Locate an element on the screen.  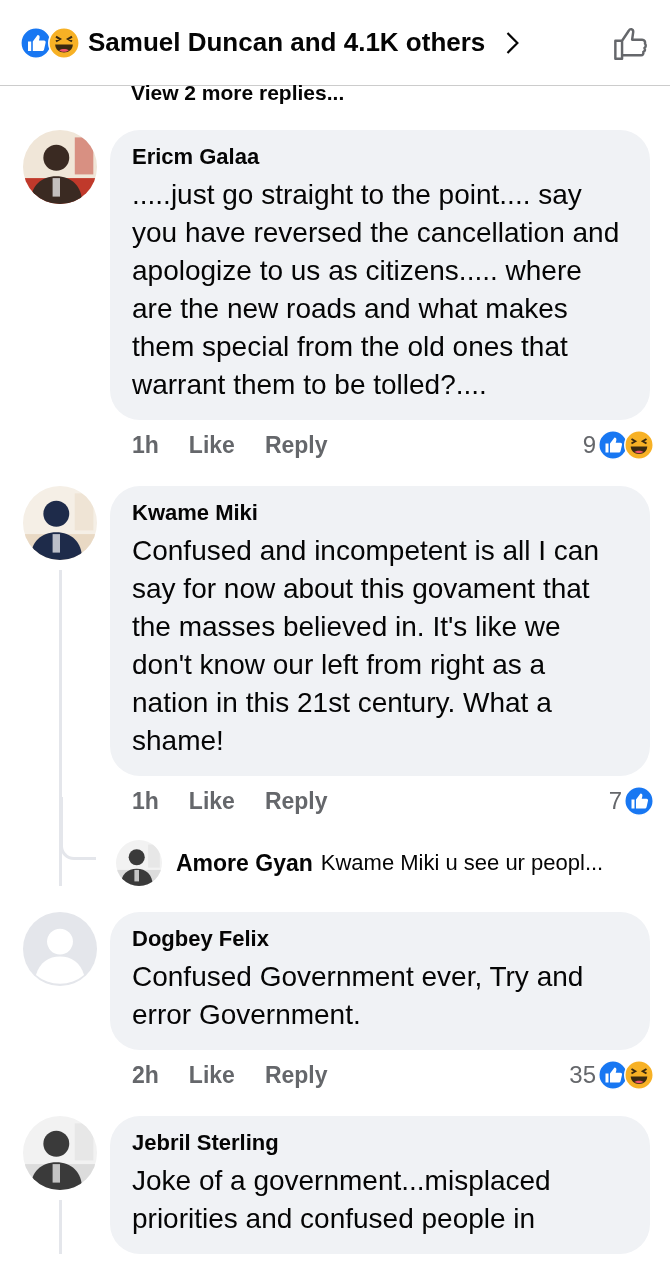
comment-text: Confused and incompetent is all I can say for now about this govament that the masses believed in. It's like we don't know our left from right as a nation in this 21st century. What a shame! is located at coordinates (366, 646).